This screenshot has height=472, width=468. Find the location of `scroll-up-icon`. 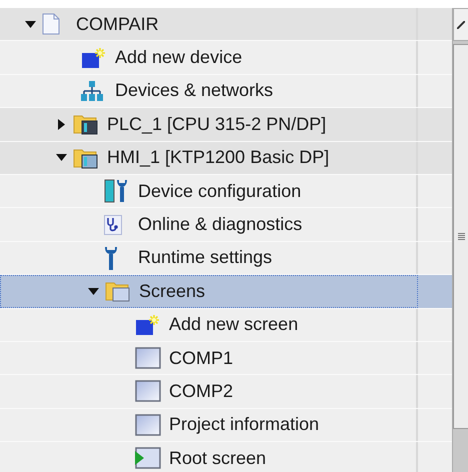

scroll-up-icon is located at coordinates (461, 24).